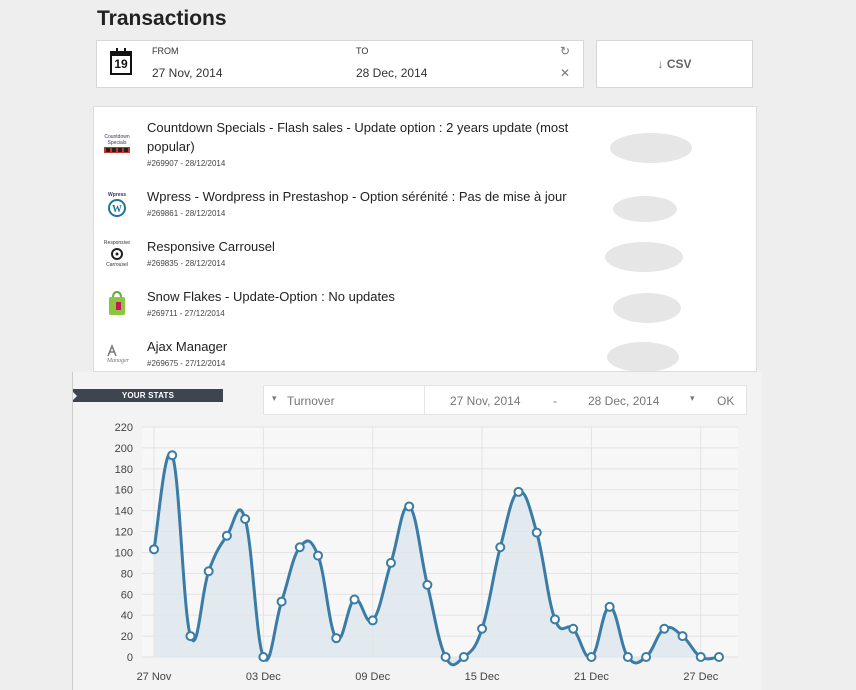  Describe the element at coordinates (117, 303) in the screenshot. I see `shopping-bag-logo` at that location.